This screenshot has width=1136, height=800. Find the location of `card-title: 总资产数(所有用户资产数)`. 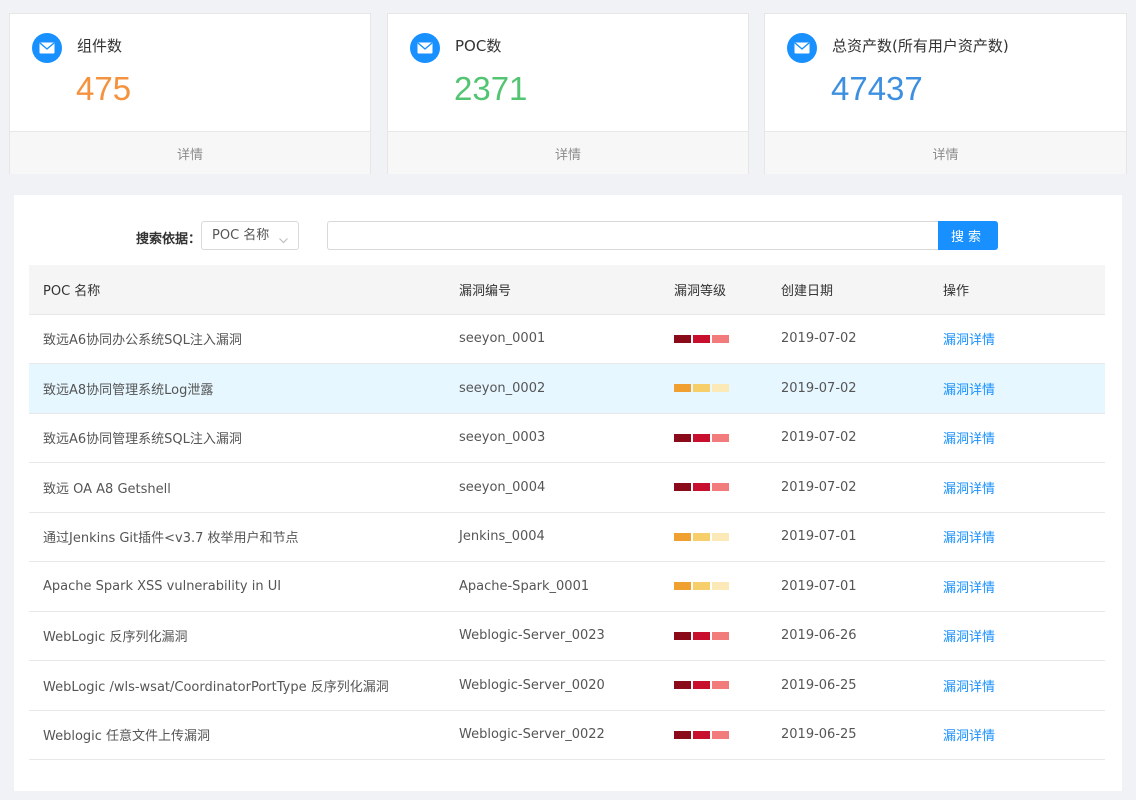

card-title: 总资产数(所有用户资产数) is located at coordinates (920, 46).